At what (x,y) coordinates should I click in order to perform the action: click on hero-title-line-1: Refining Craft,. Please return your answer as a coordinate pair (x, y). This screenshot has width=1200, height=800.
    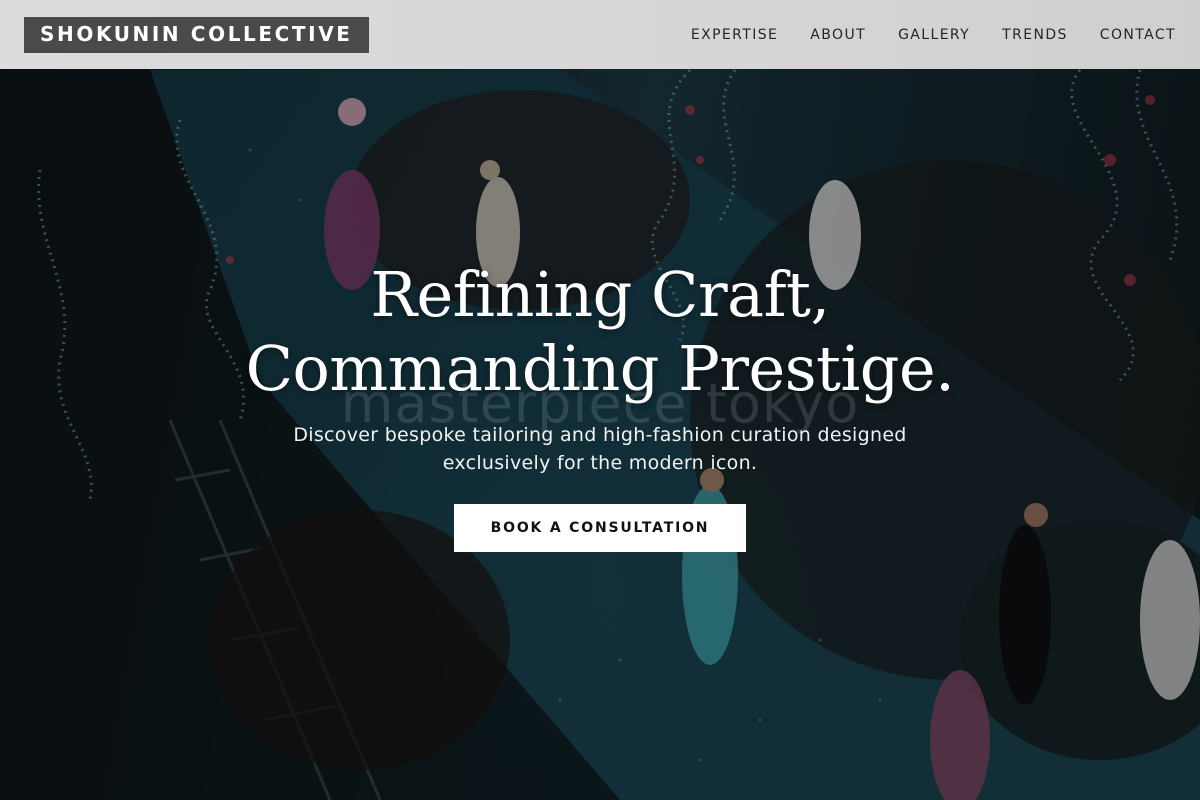
    Looking at the image, I should click on (600, 294).